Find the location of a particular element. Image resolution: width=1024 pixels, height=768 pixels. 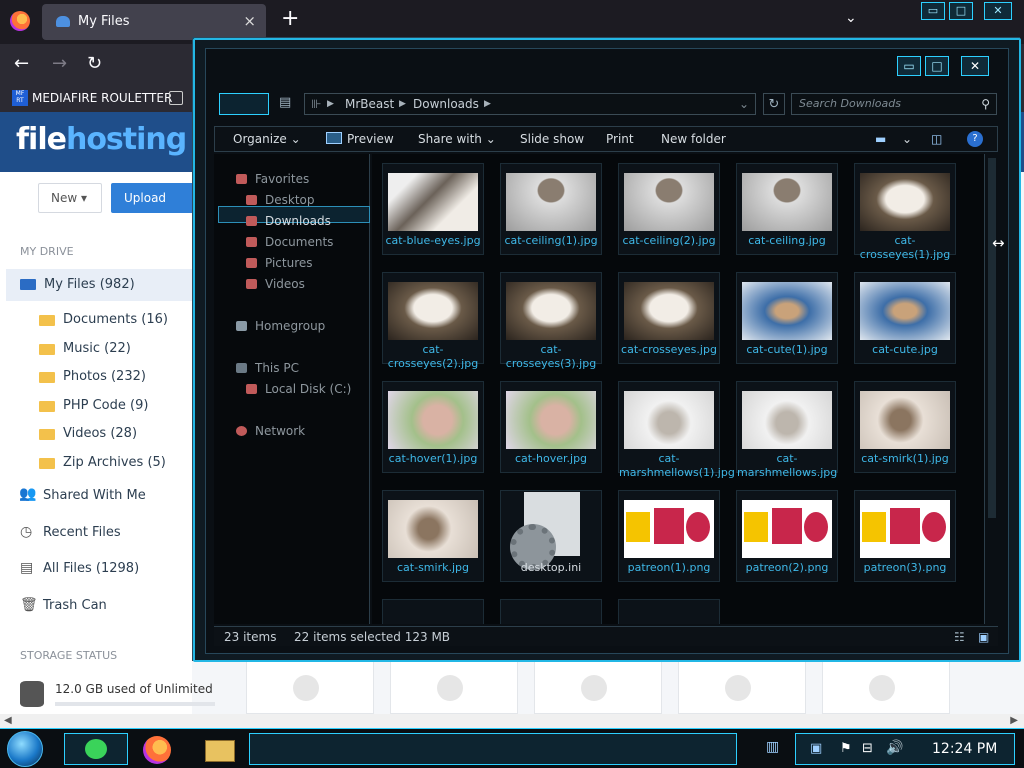

breadcrumb-downloads: Downloads is located at coordinates (446, 104).